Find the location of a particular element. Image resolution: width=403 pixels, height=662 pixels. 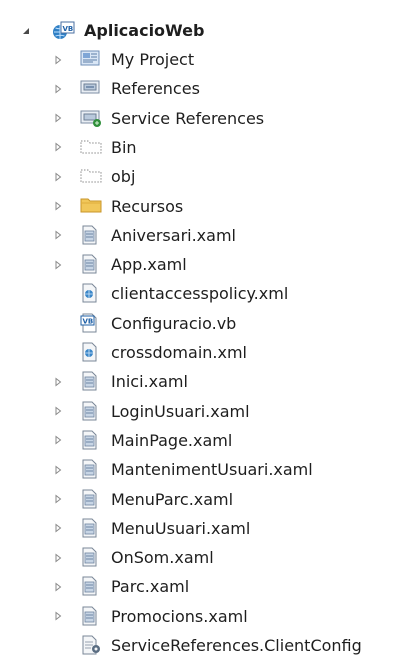

vb-web-project-icon: VB is located at coordinates (64, 31).